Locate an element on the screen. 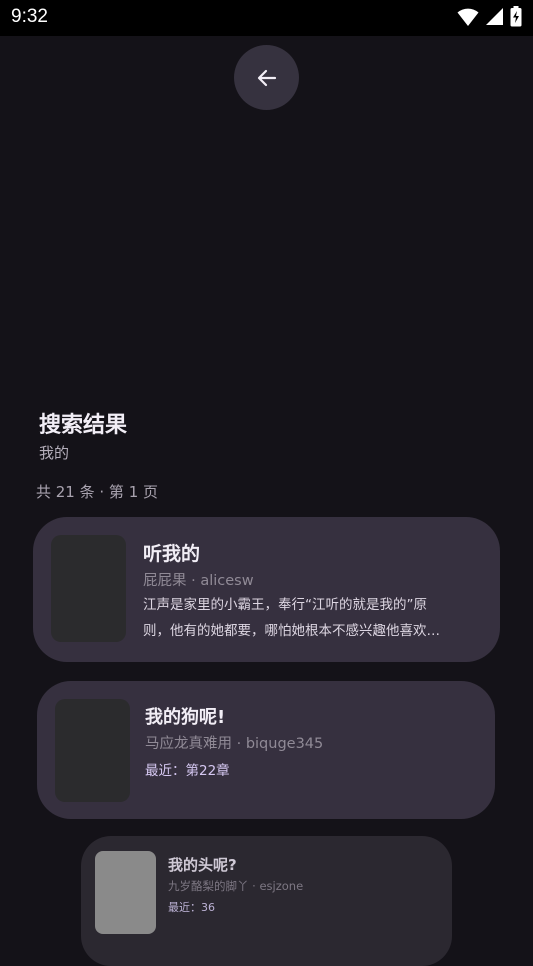  wifi-icon is located at coordinates (468, 17).